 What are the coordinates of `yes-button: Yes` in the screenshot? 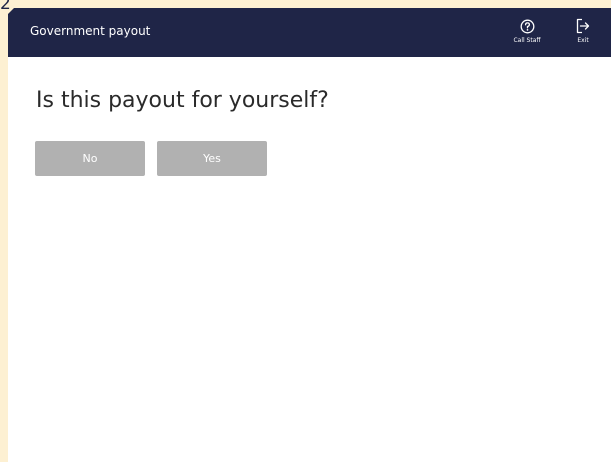 It's located at (212, 158).